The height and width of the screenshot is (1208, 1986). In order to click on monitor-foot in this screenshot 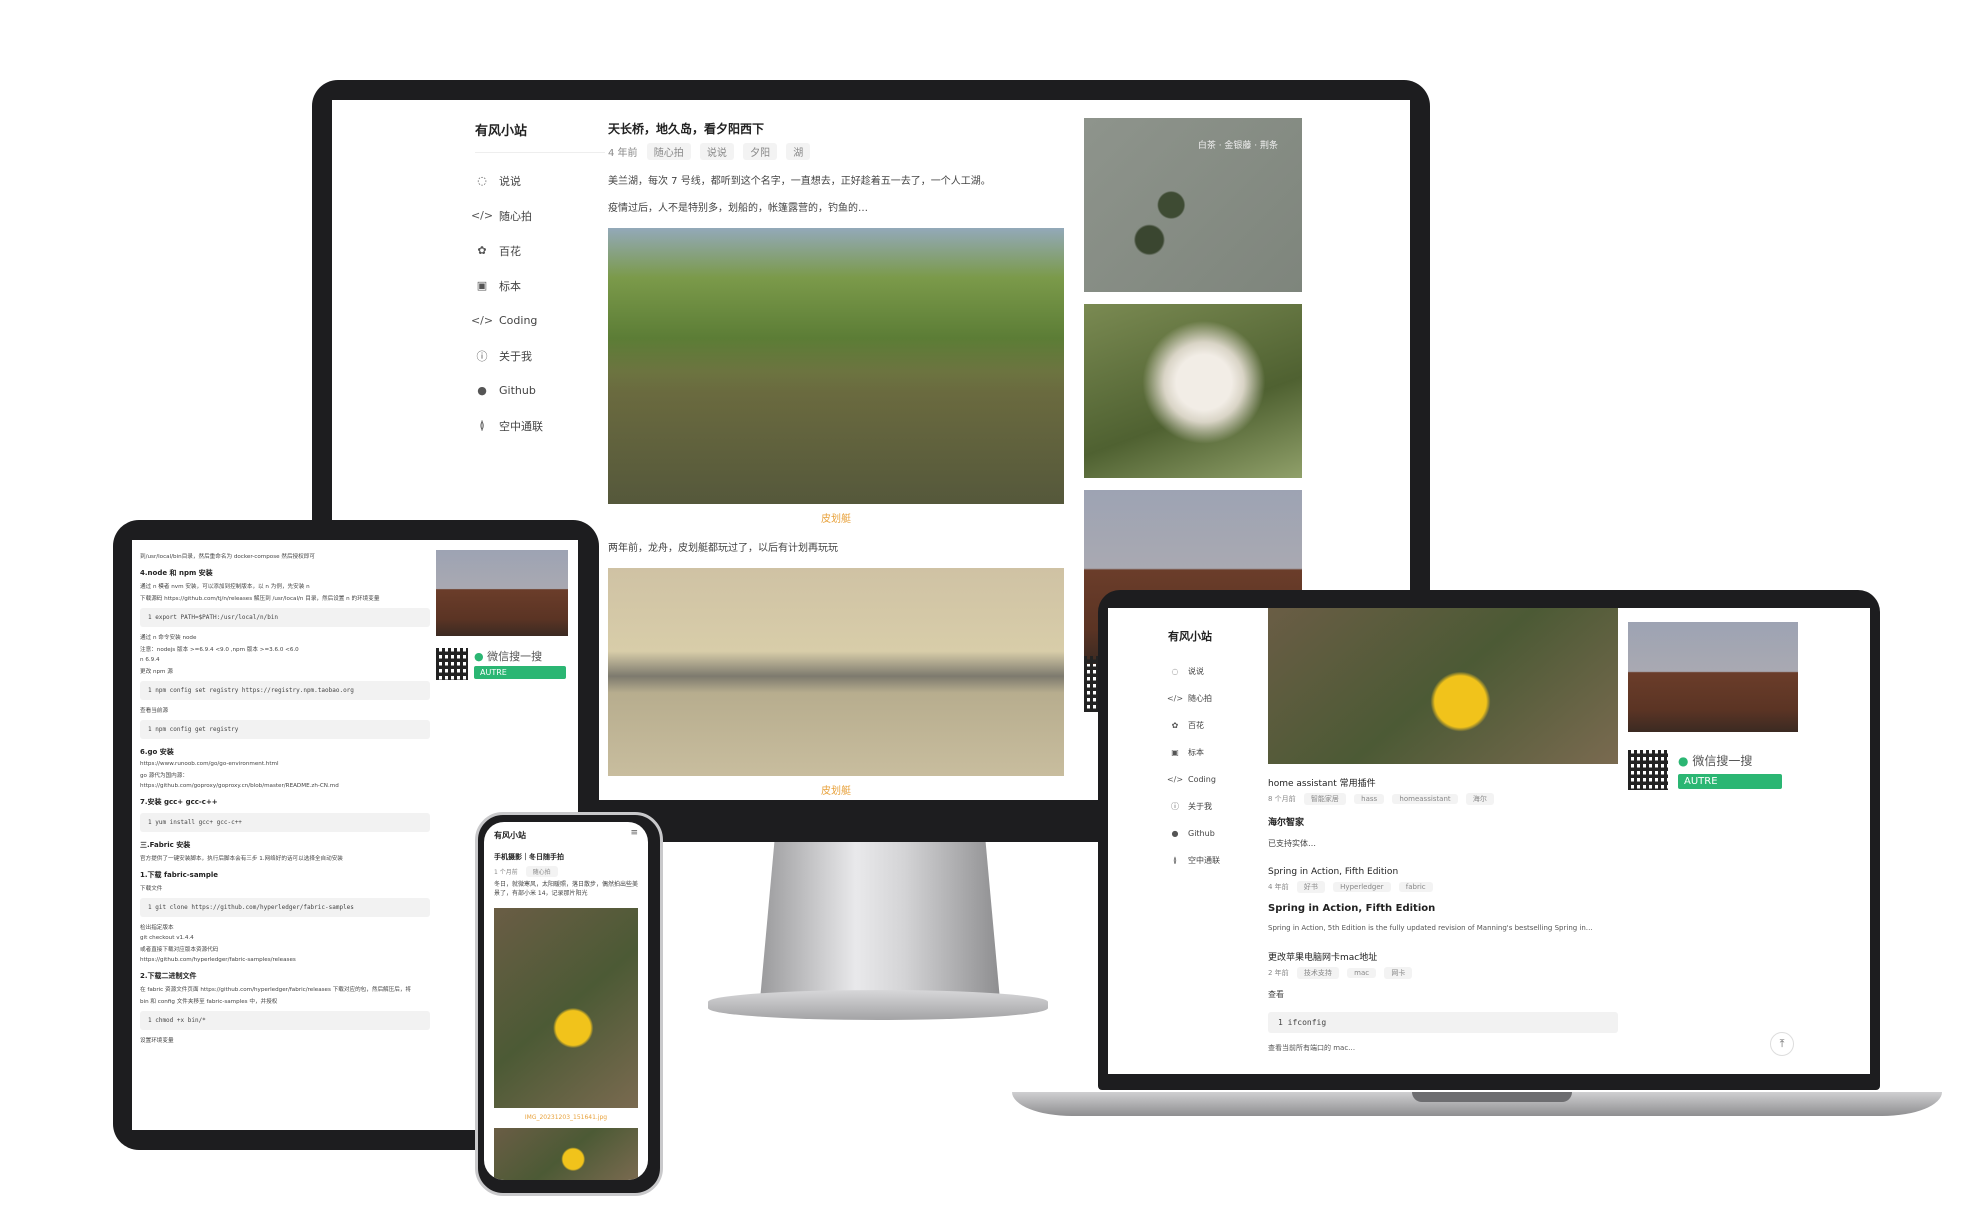, I will do `click(878, 1005)`.